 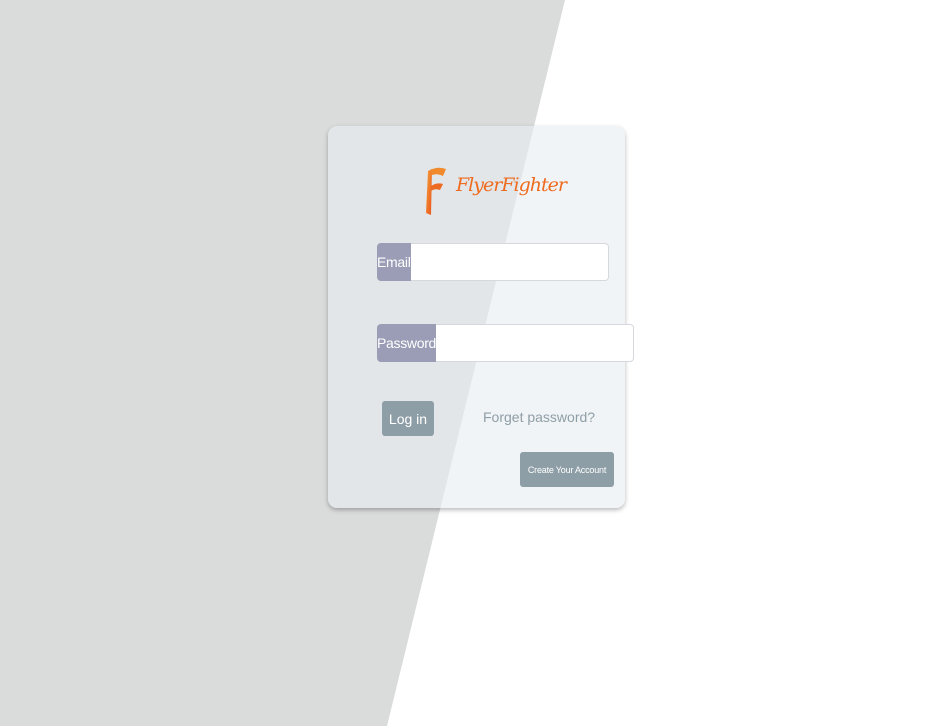 I want to click on password-label: Password, so click(x=406, y=343).